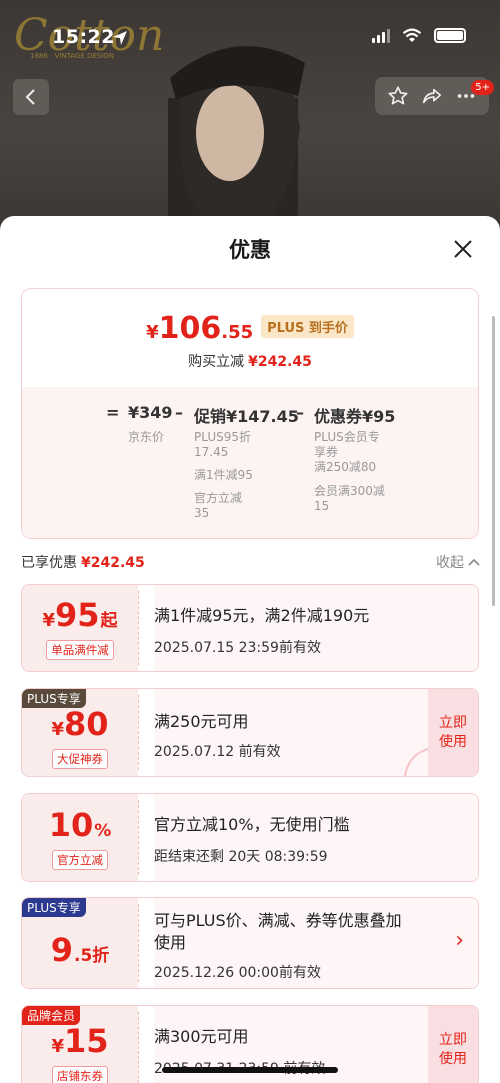 This screenshot has height=1083, width=500. What do you see at coordinates (237, 973) in the screenshot?
I see `coupon-expiry: 2025.12.26 00:00前有效` at bounding box center [237, 973].